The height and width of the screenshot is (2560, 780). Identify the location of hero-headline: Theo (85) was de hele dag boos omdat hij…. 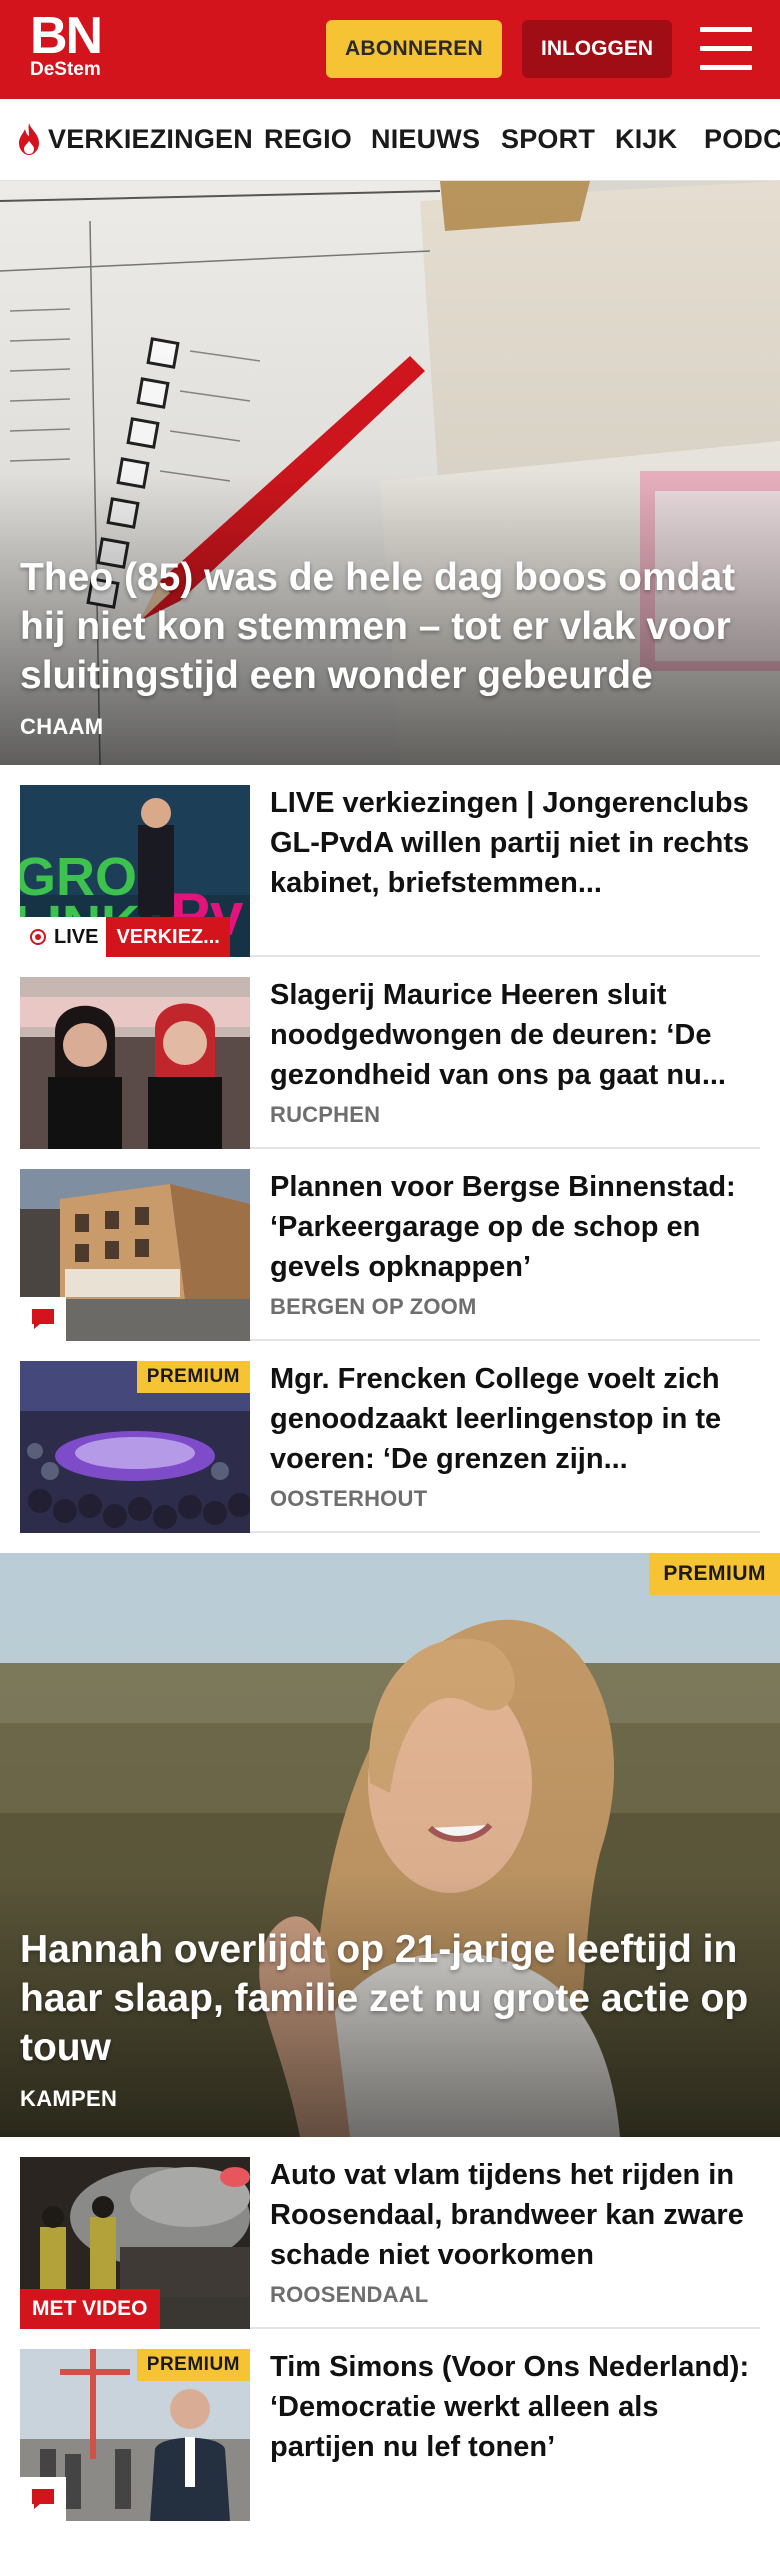
(378, 626).